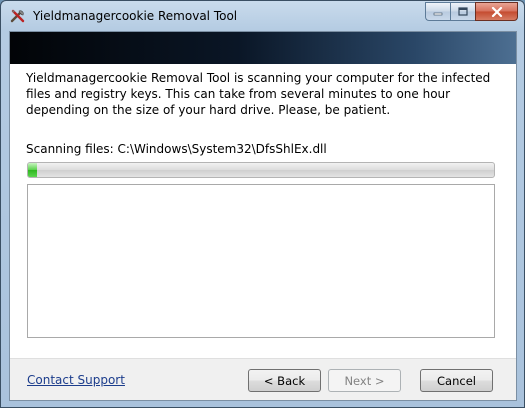 This screenshot has height=408, width=525. I want to click on minimize-button, so click(437, 11).